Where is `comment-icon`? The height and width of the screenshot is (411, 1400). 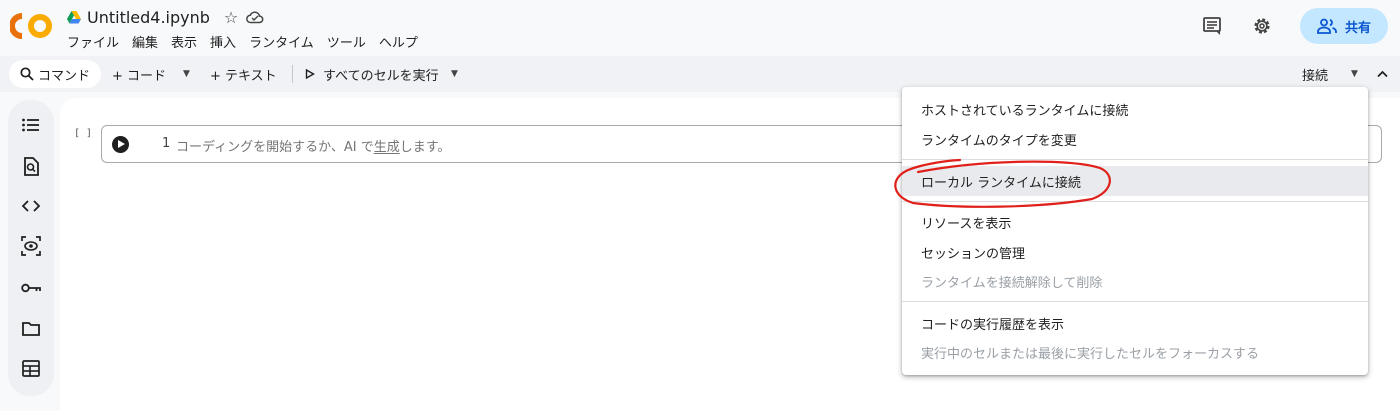 comment-icon is located at coordinates (1212, 26).